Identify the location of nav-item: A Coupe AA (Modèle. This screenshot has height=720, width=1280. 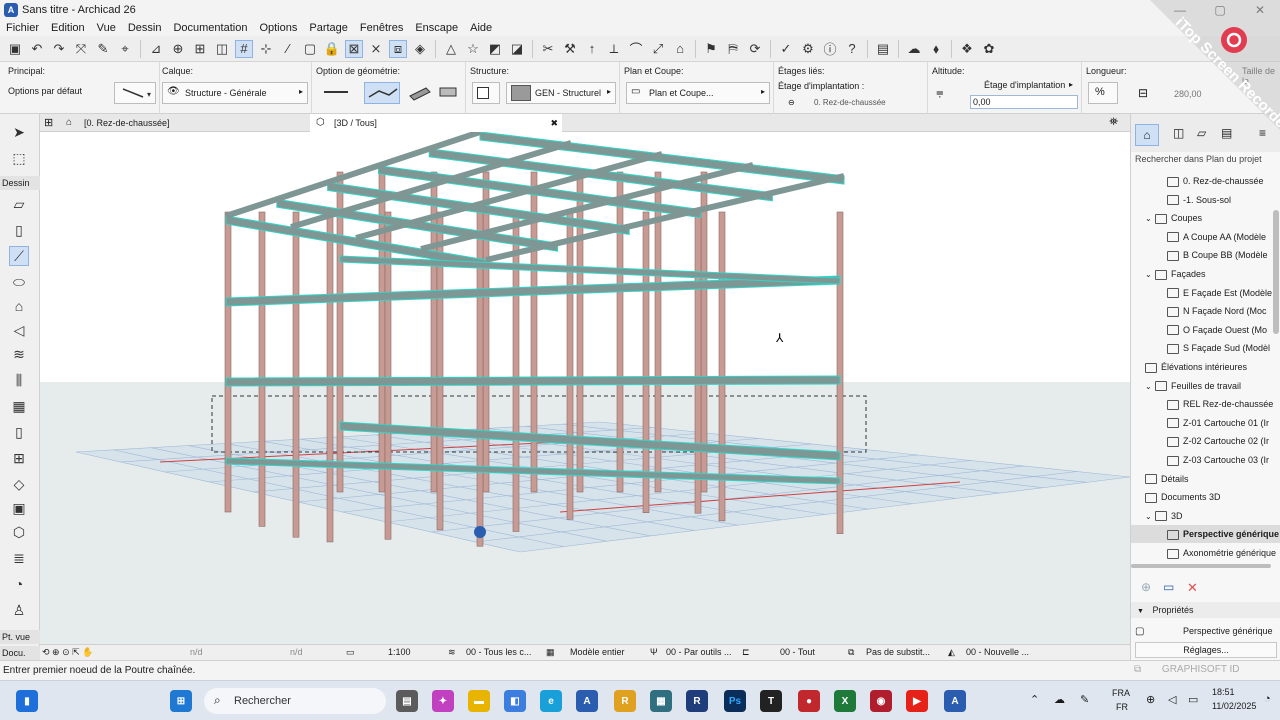
(1205, 237).